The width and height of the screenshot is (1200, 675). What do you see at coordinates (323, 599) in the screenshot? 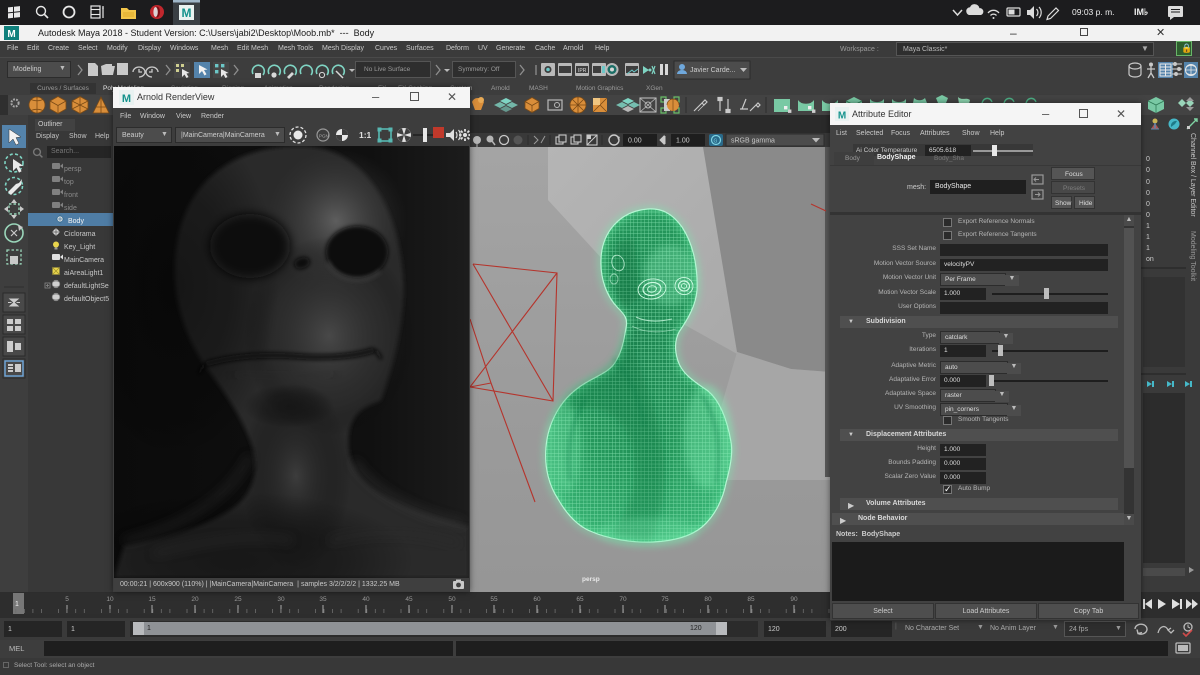
I see `svg-text: 35` at bounding box center [323, 599].